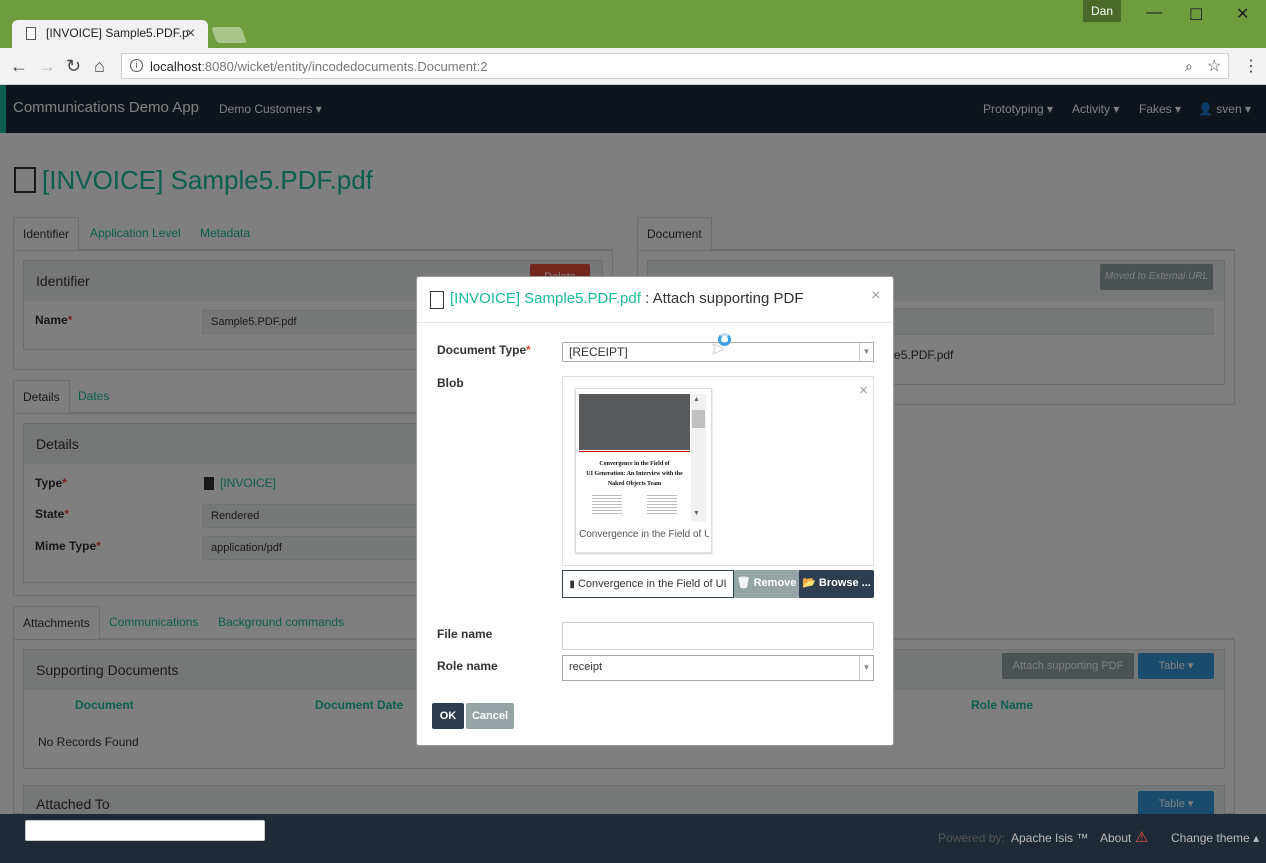  Describe the element at coordinates (73, 66) in the screenshot. I see `reload-icon: ↻` at that location.